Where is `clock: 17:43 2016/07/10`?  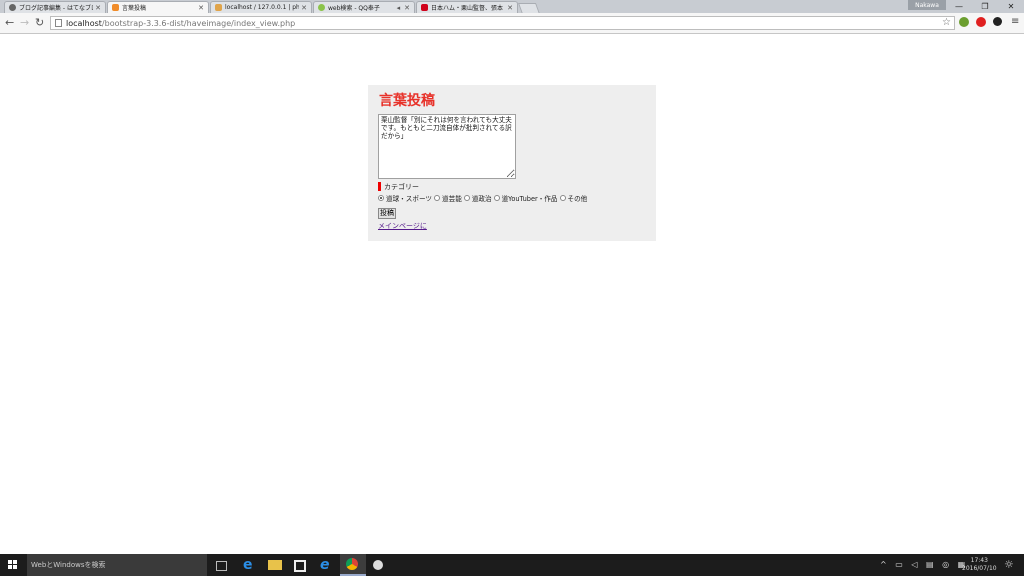 clock: 17:43 2016/07/10 is located at coordinates (979, 565).